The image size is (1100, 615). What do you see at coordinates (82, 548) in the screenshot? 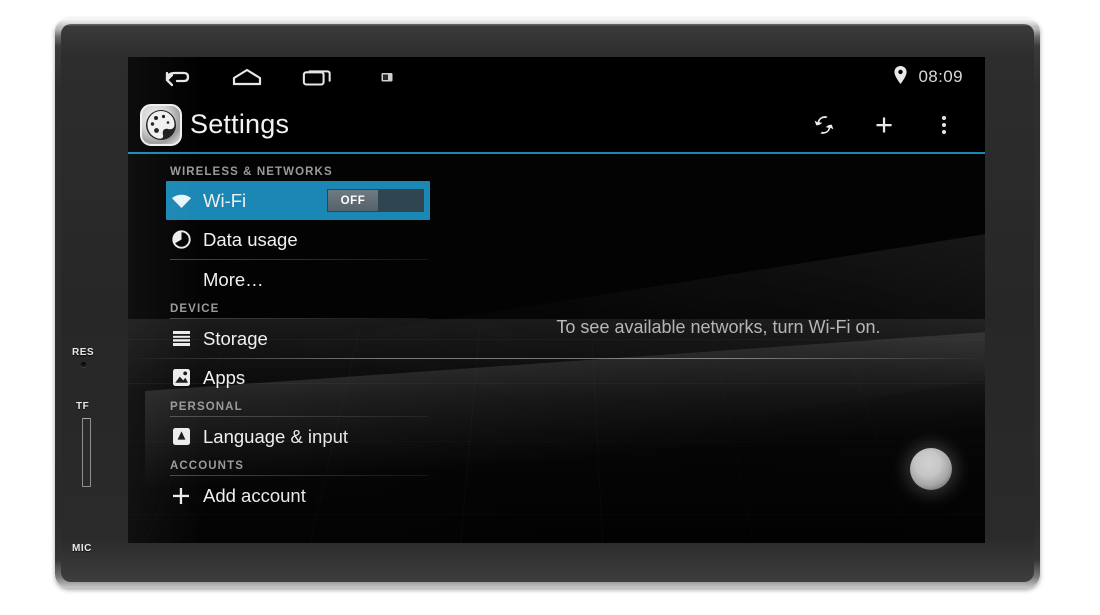
I see `mic-label: MIC` at bounding box center [82, 548].